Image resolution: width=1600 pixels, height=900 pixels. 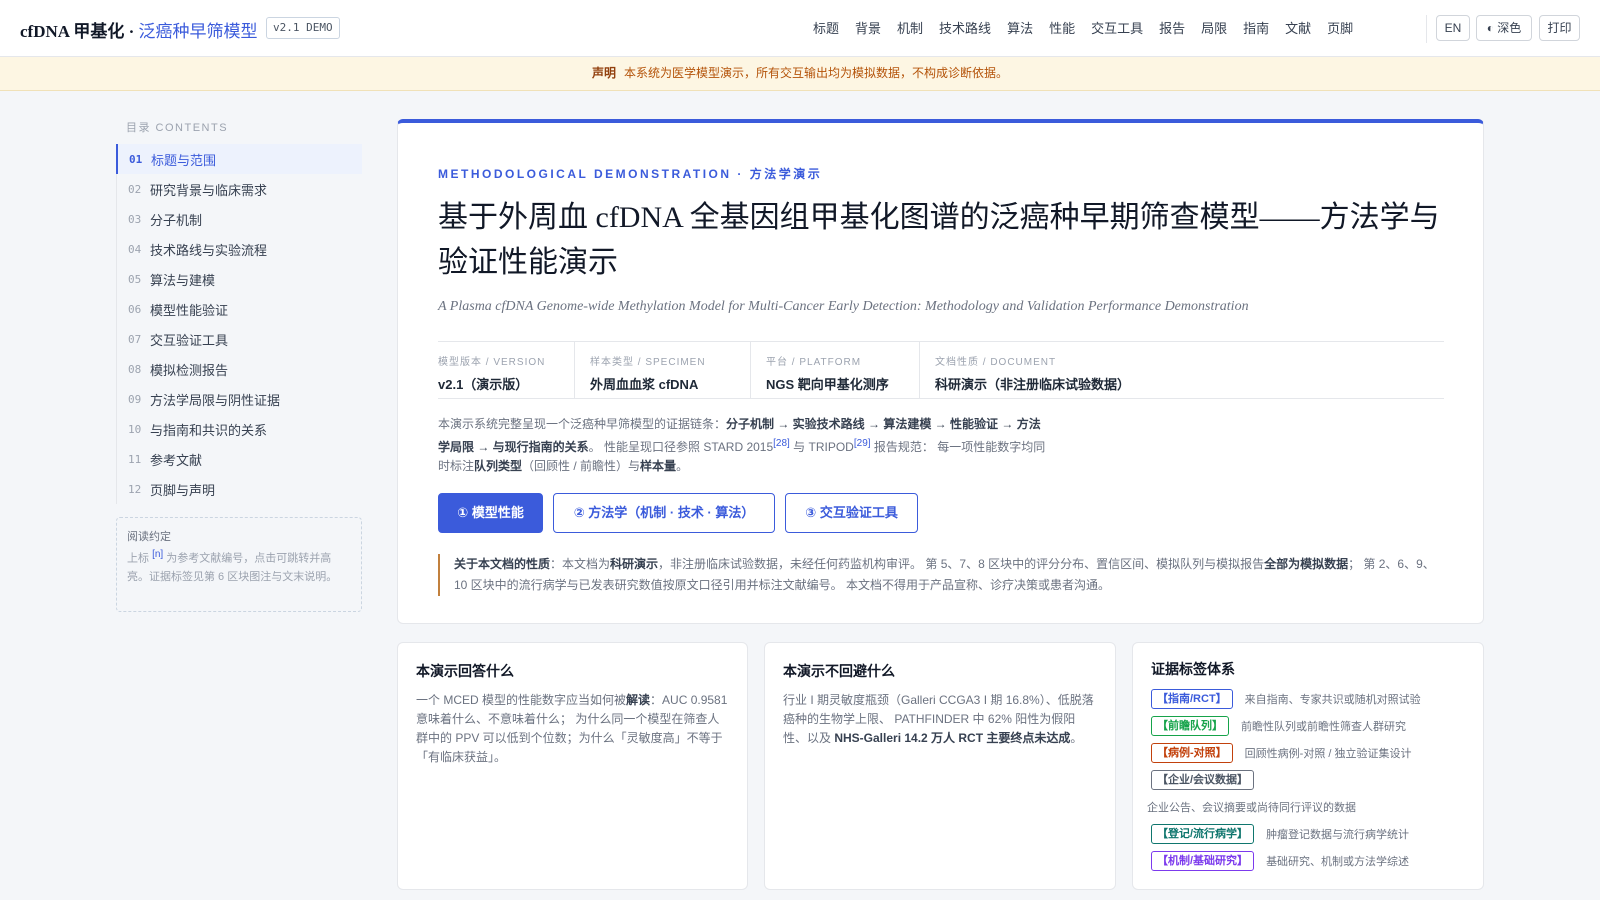 I want to click on meta-platform: 平台 / PLATFORM NGS 靶向甲基化测序, so click(x=843, y=370).